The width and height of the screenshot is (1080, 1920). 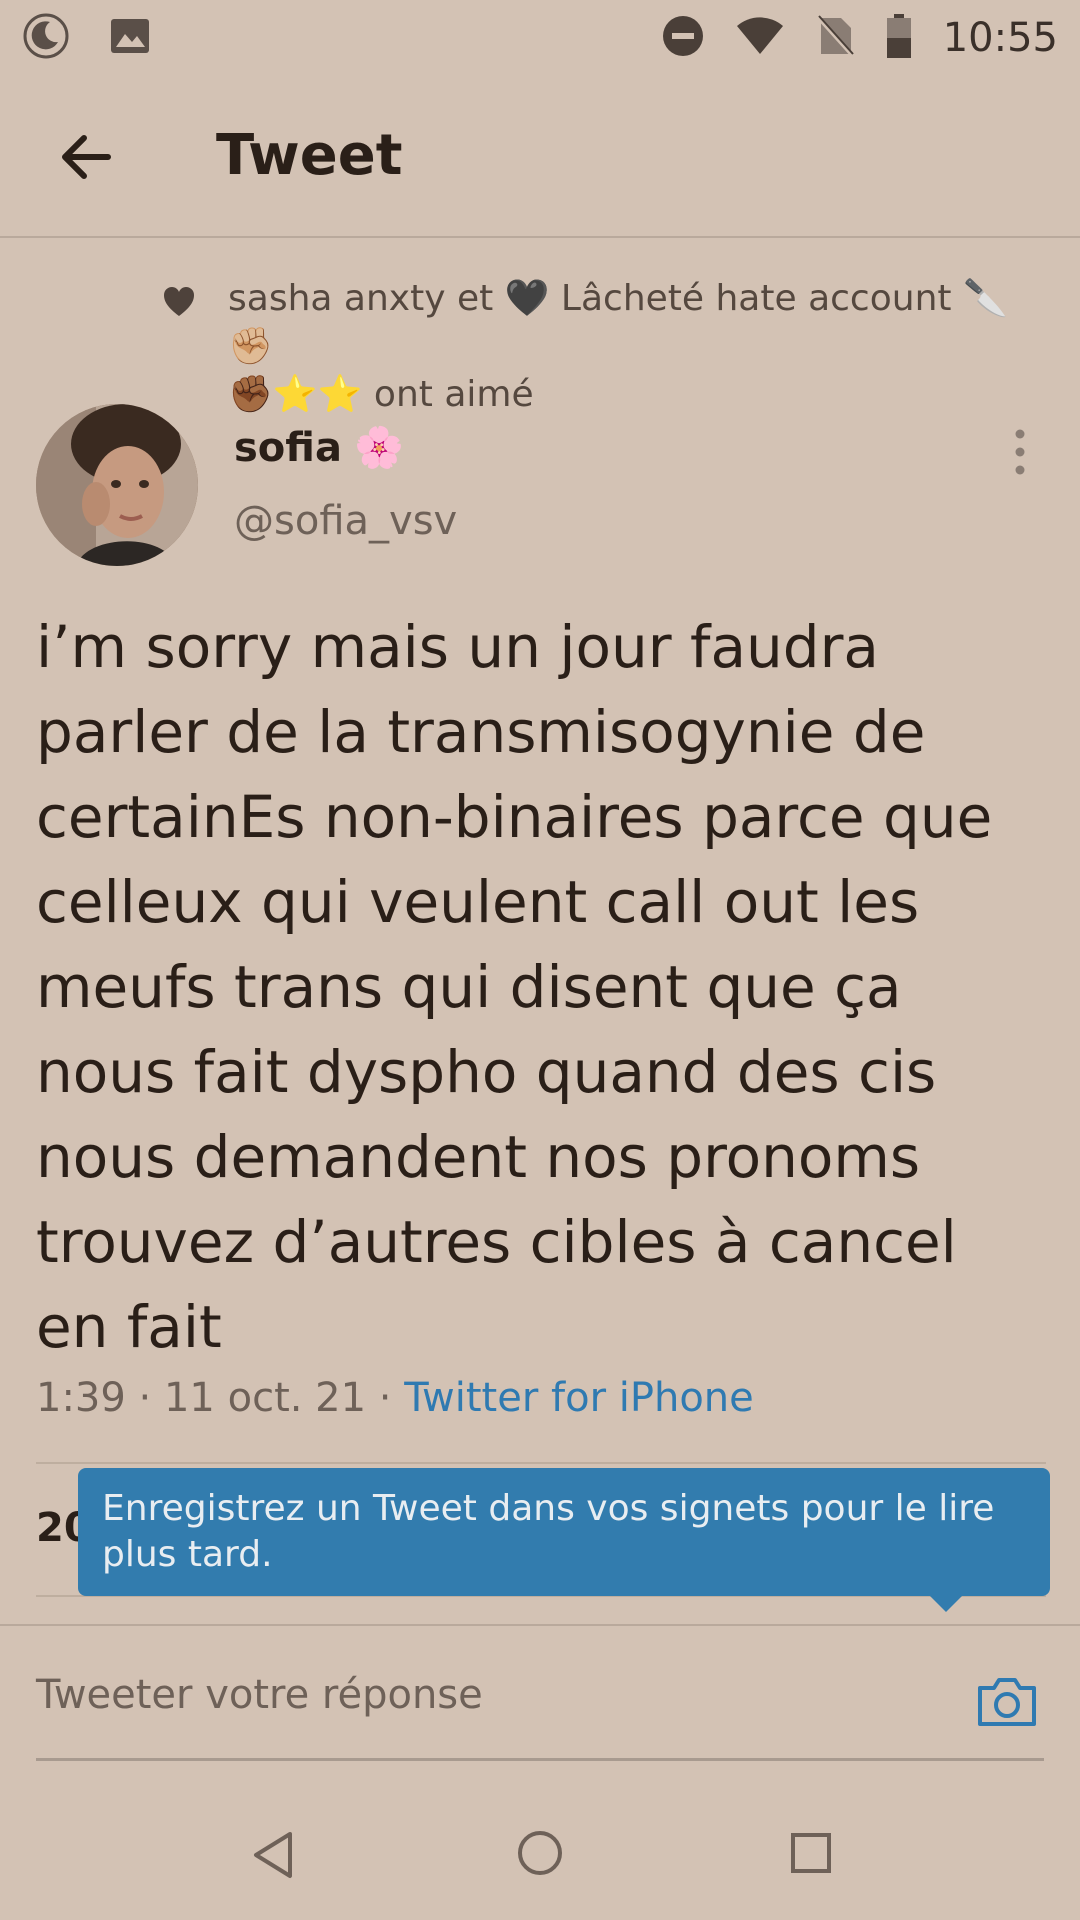 I want to click on nav-back-icon, so click(x=273, y=1855).